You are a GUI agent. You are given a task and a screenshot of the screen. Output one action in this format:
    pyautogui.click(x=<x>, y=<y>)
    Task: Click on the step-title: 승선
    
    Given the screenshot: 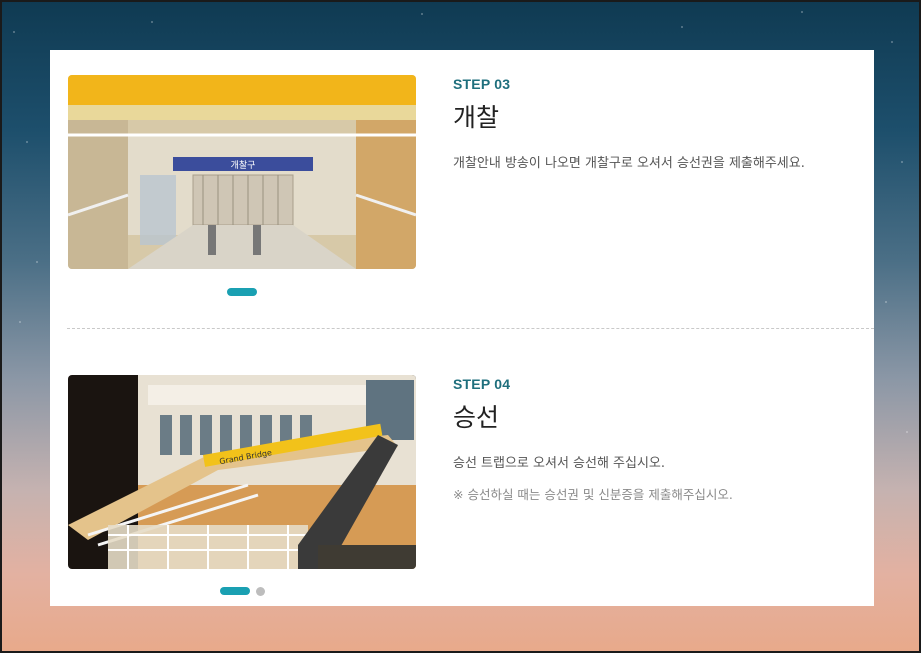 What is the action you would take?
    pyautogui.click(x=476, y=417)
    